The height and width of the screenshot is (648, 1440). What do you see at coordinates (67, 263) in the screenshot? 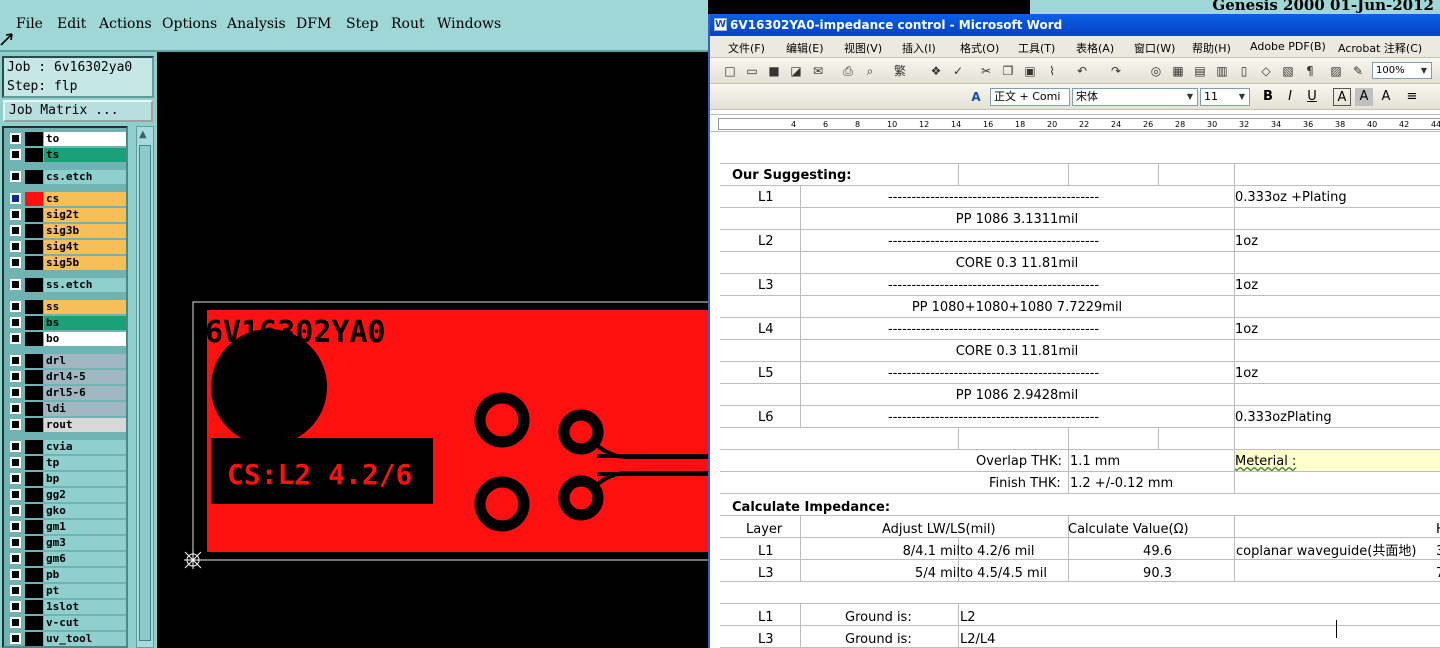
I see `layer-row-sig5b: sig5b` at bounding box center [67, 263].